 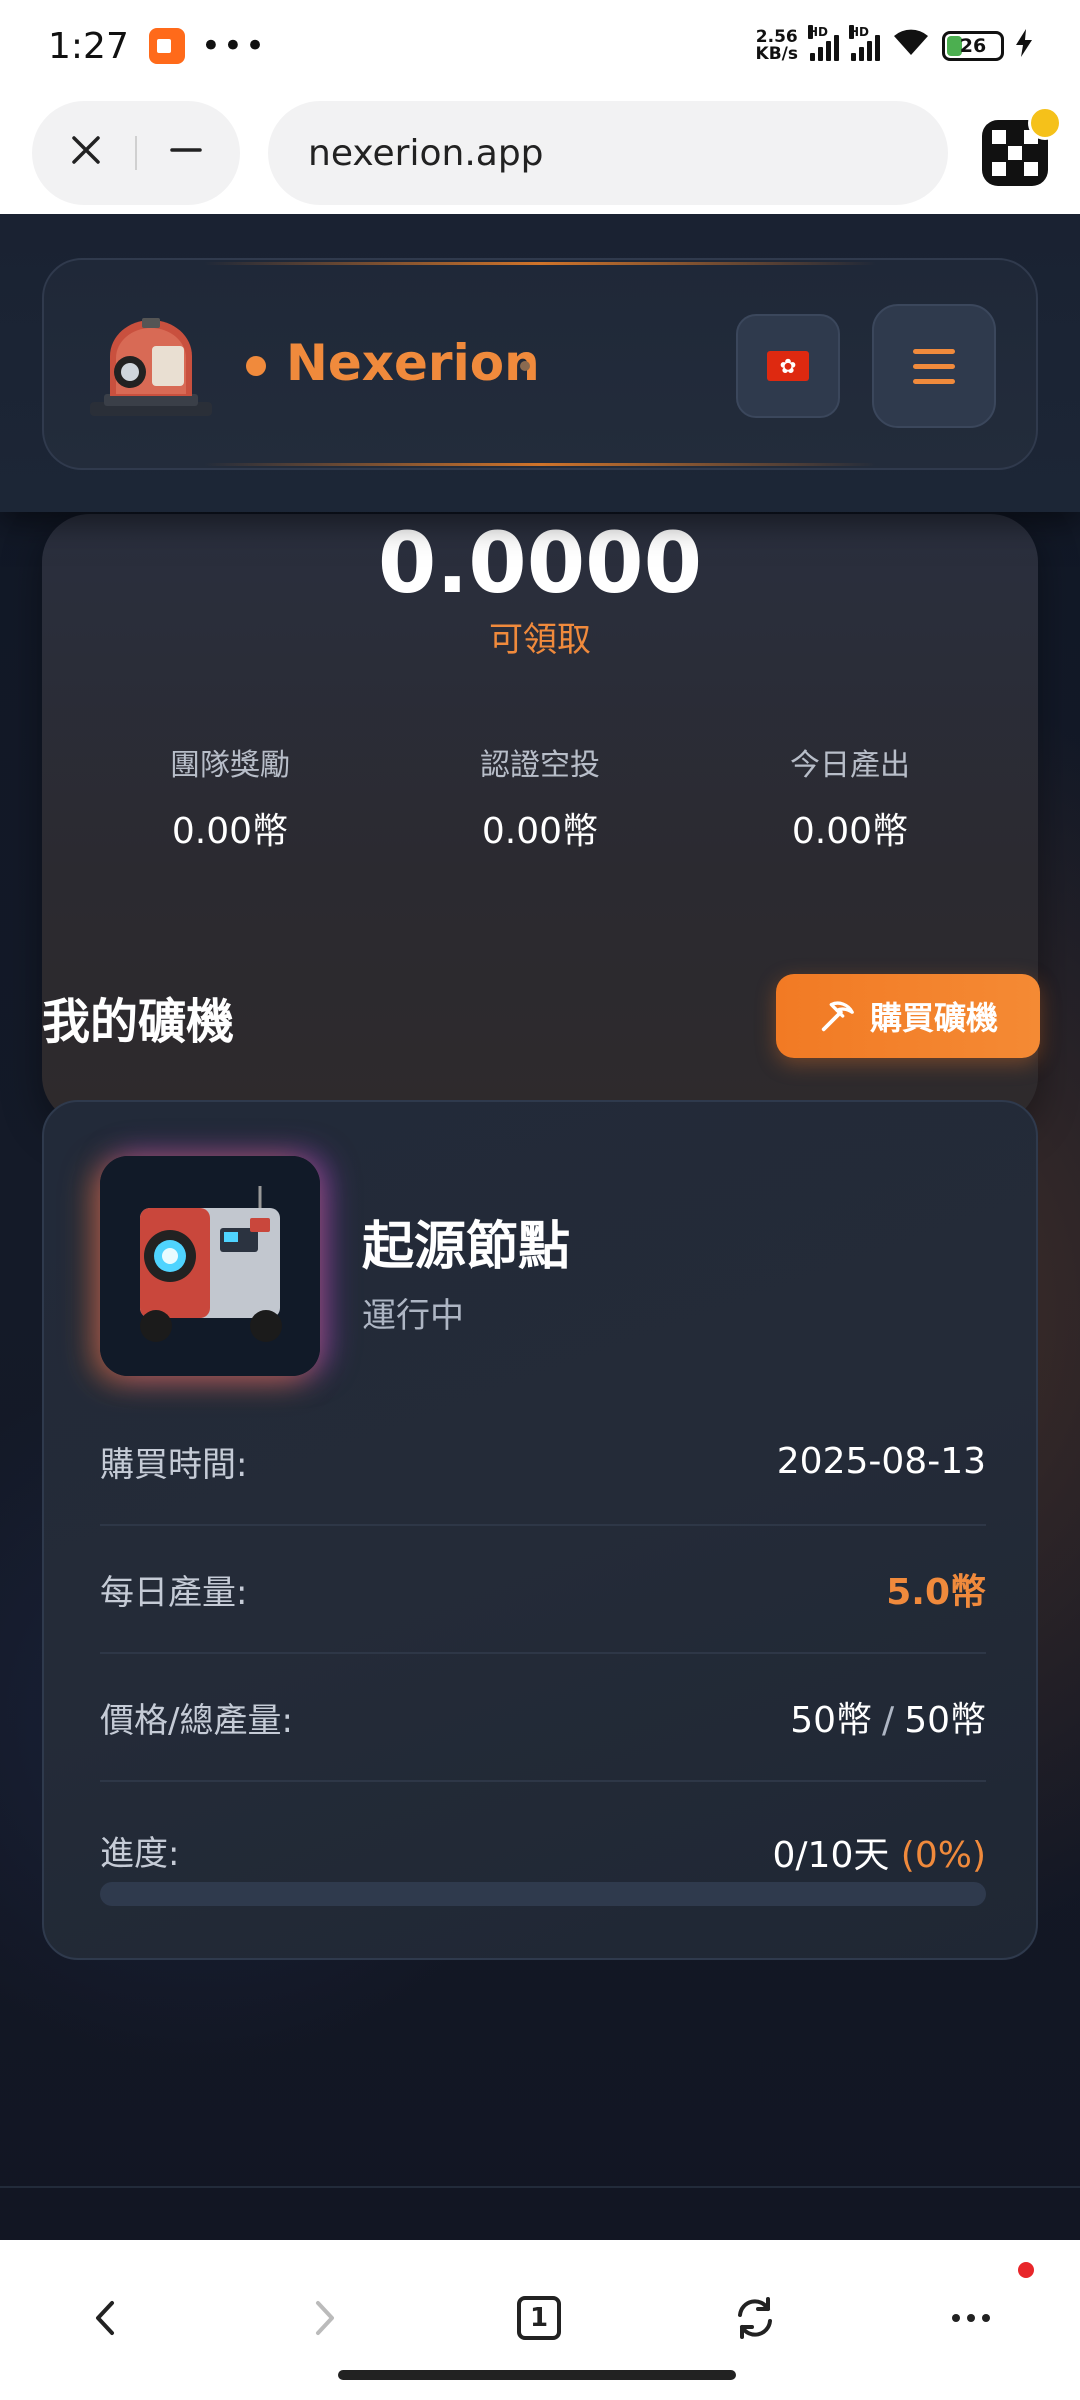 I want to click on miner-status: 運行中, so click(x=413, y=1316).